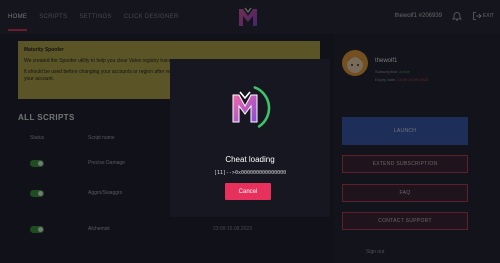 This screenshot has width=500, height=263. Describe the element at coordinates (250, 159) in the screenshot. I see `modal-title: Cheat loading` at that location.